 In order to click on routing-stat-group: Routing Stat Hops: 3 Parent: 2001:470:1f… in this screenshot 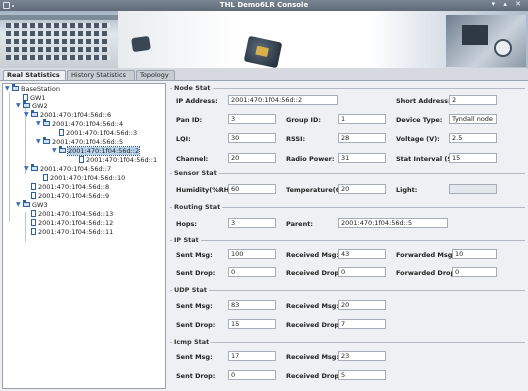, I will do `click(347, 220)`.